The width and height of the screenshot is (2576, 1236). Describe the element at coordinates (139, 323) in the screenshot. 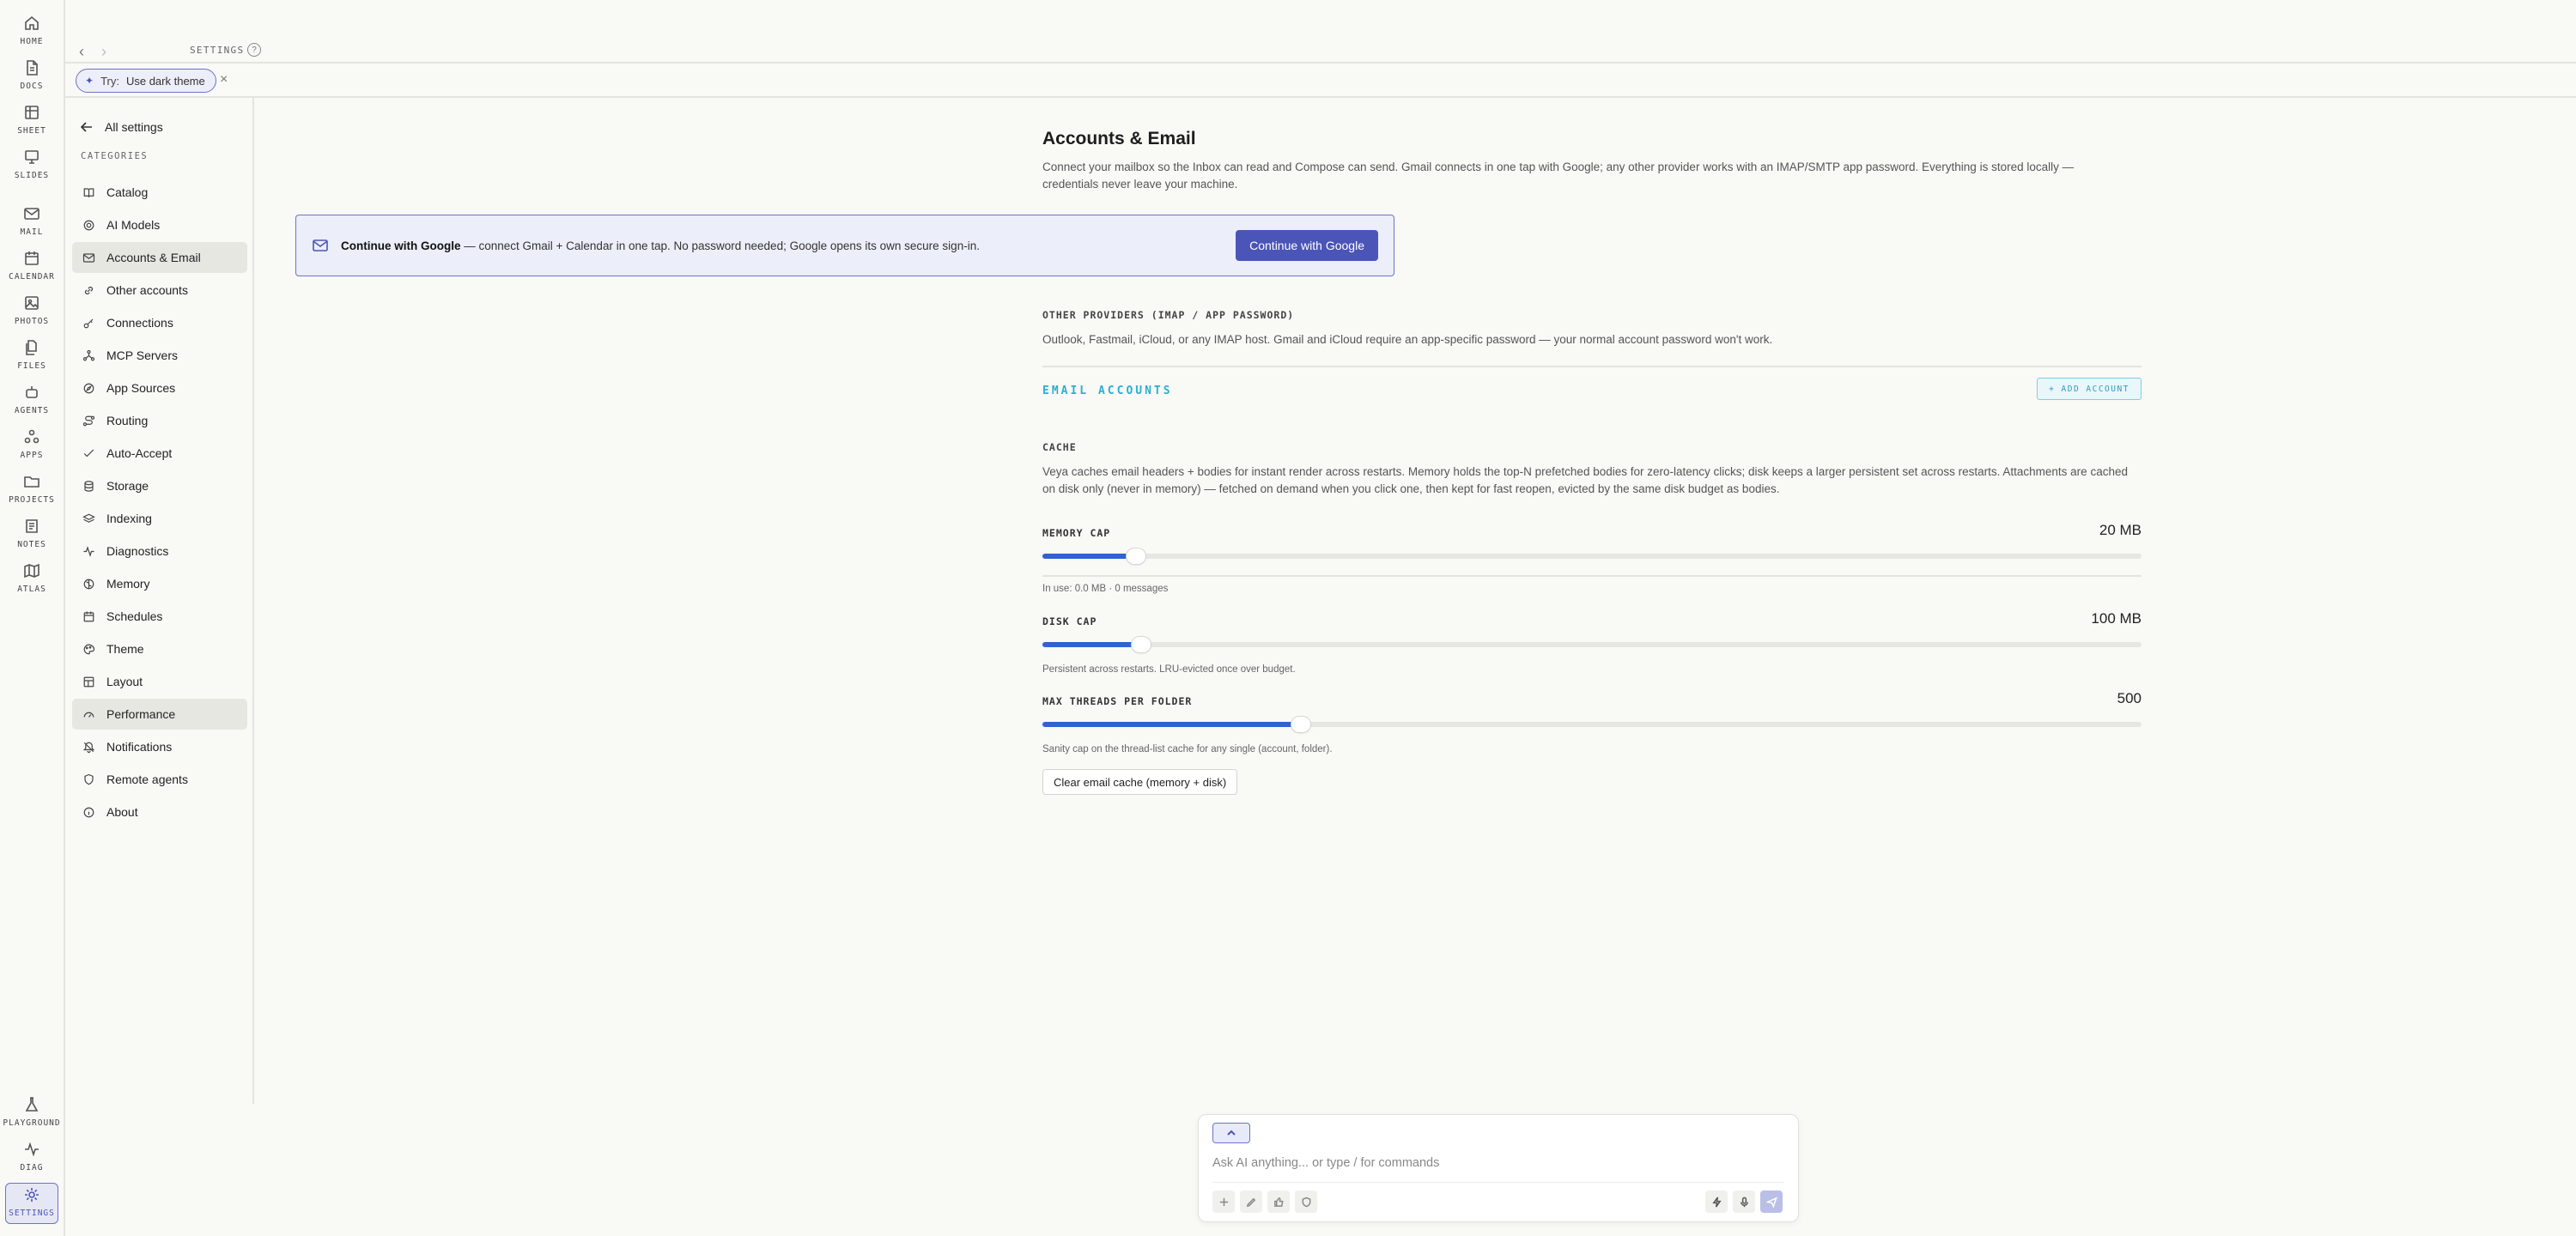

I see `sidebar-item-label: Connections` at that location.